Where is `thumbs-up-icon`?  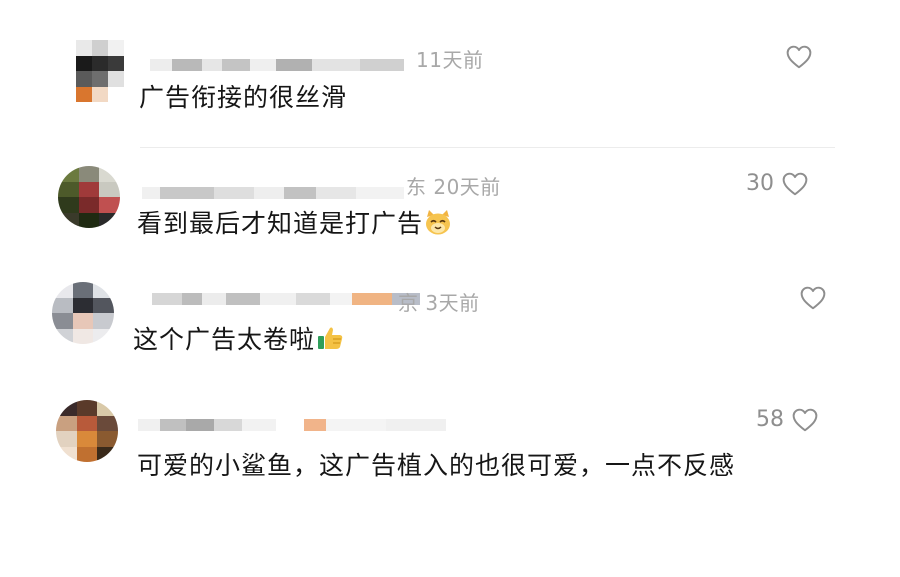
thumbs-up-icon is located at coordinates (330, 338).